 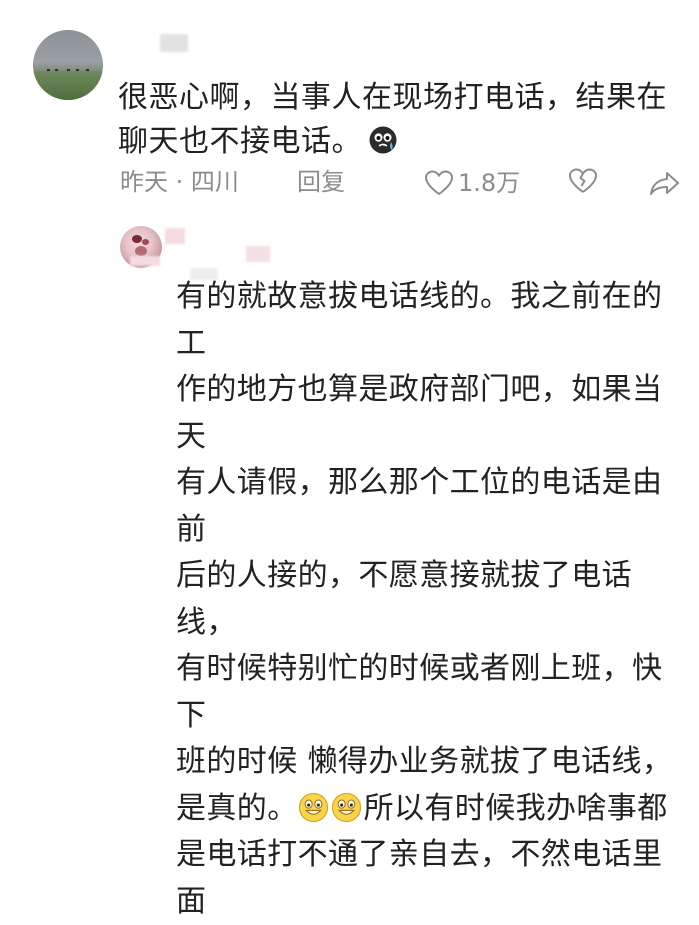 What do you see at coordinates (439, 183) in the screenshot?
I see `heart-icon` at bounding box center [439, 183].